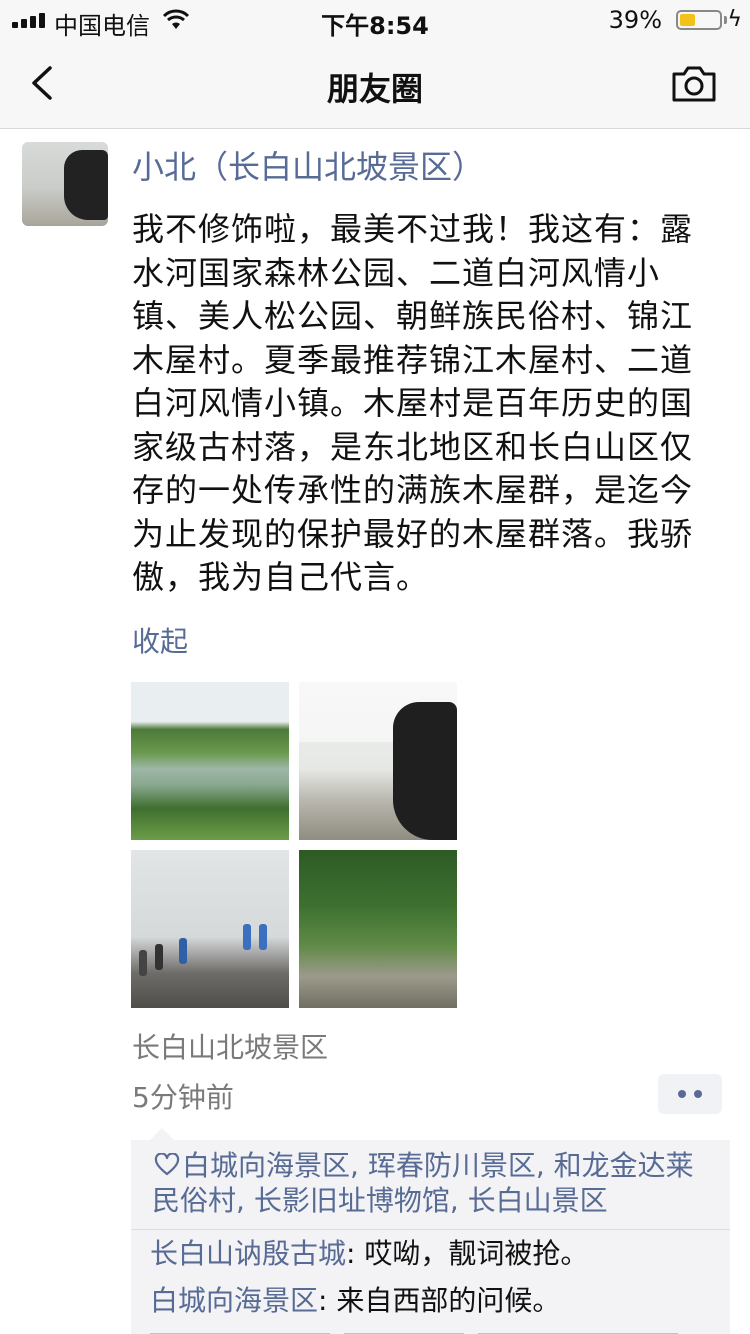 This screenshot has height=1334, width=750. I want to click on next-comment-partial, so click(430, 1330).